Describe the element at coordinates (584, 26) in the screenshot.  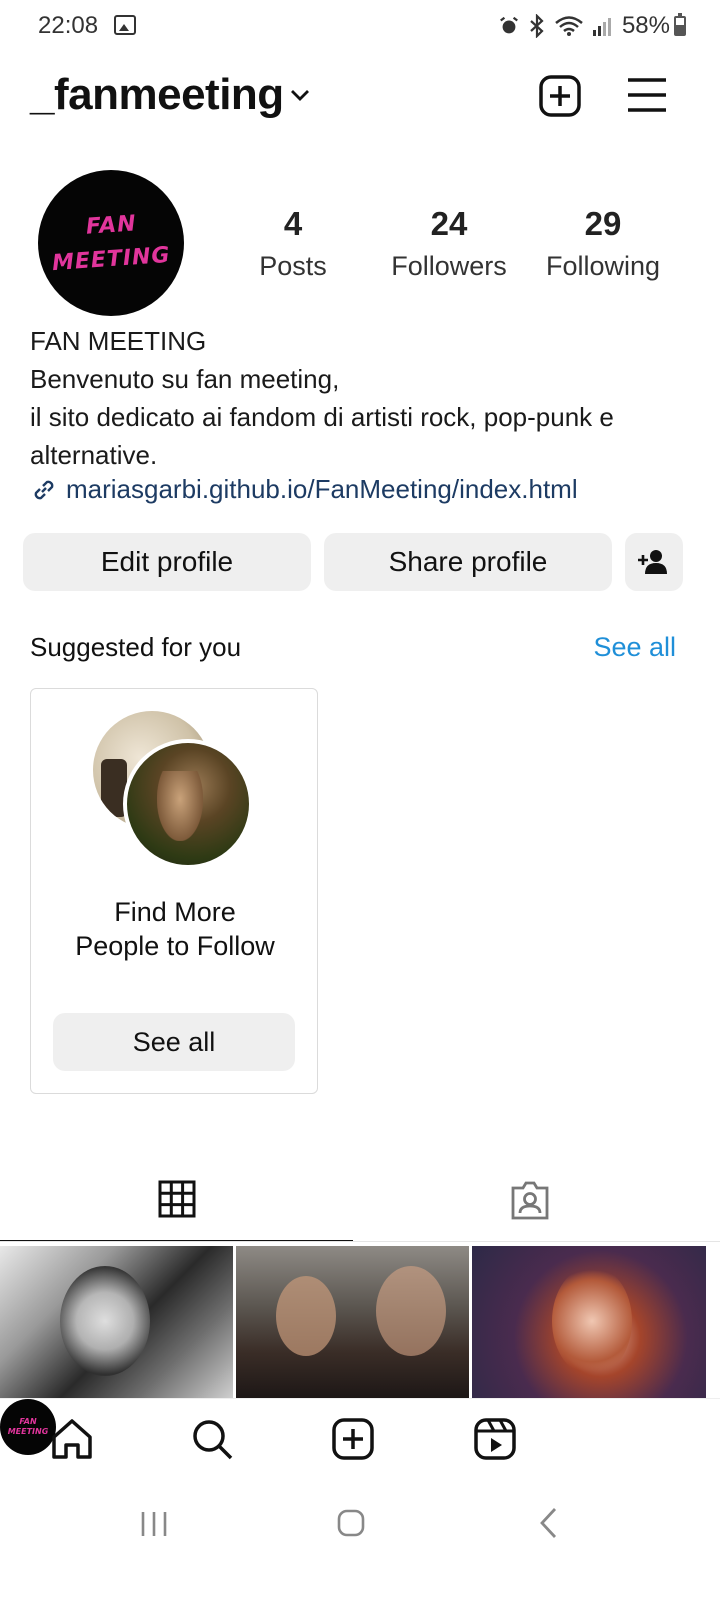
I see `status-icons: 58%` at that location.